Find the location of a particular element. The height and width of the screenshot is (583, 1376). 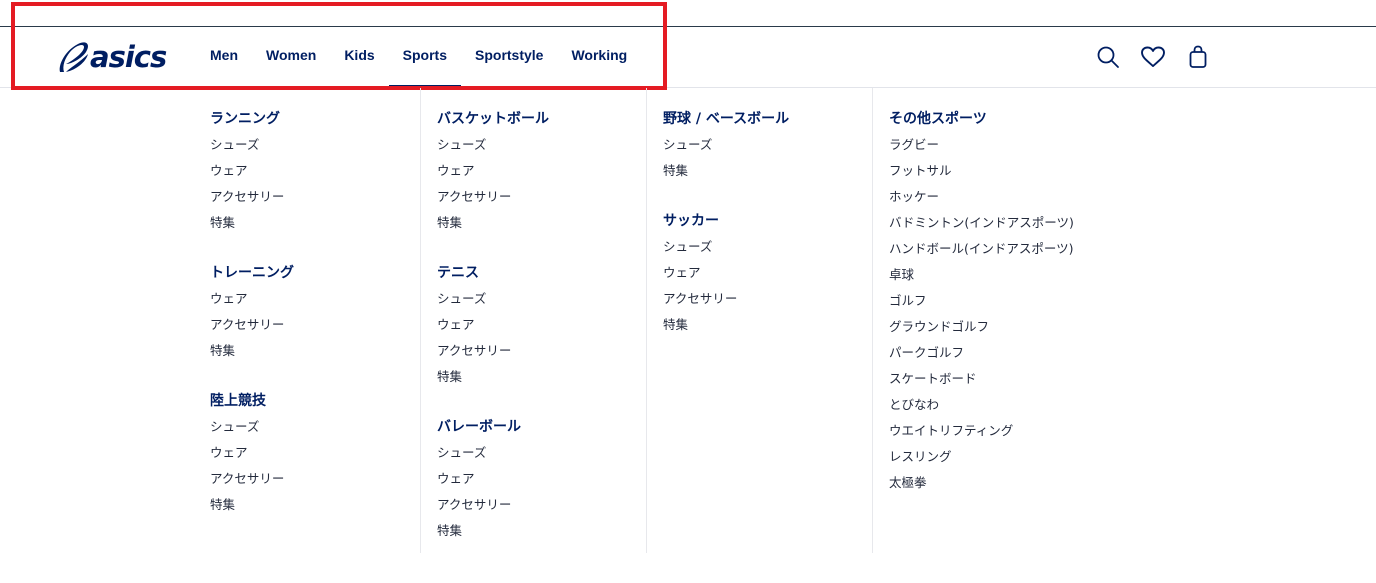

menu-group-baseball: 野球 / ベースボール シューズ 特集 is located at coordinates (768, 149).